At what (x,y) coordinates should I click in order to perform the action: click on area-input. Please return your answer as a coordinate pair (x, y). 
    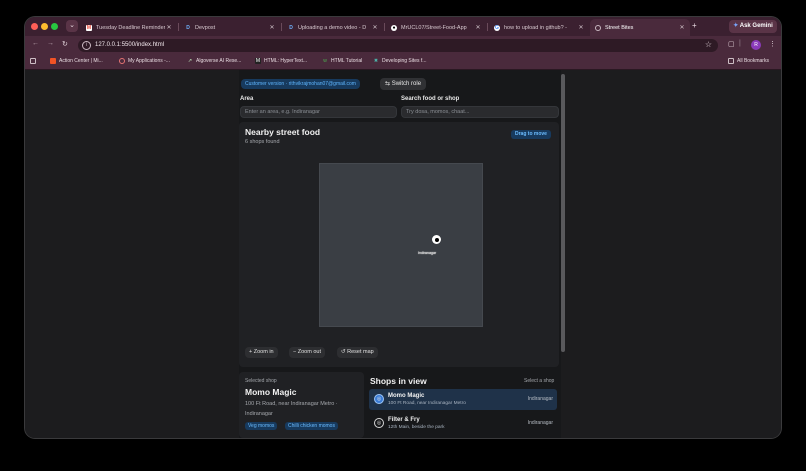
    Looking at the image, I should click on (318, 112).